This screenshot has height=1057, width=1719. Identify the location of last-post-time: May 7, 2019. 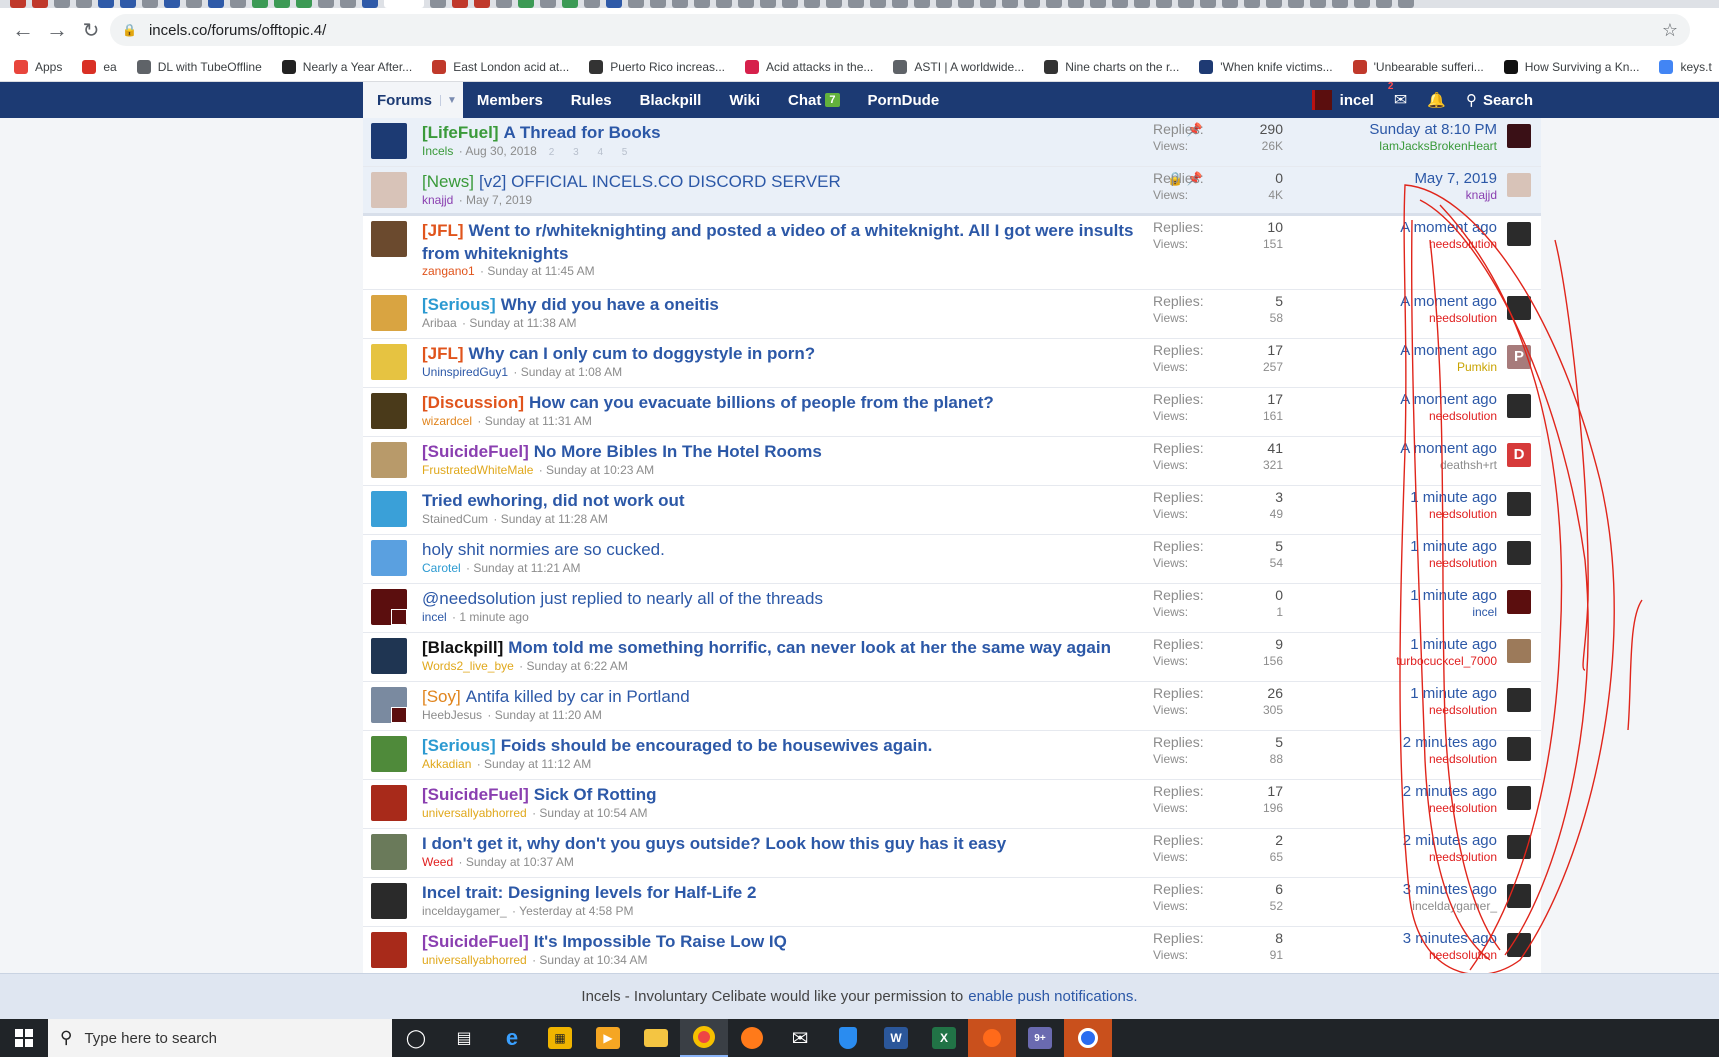
(1367, 179).